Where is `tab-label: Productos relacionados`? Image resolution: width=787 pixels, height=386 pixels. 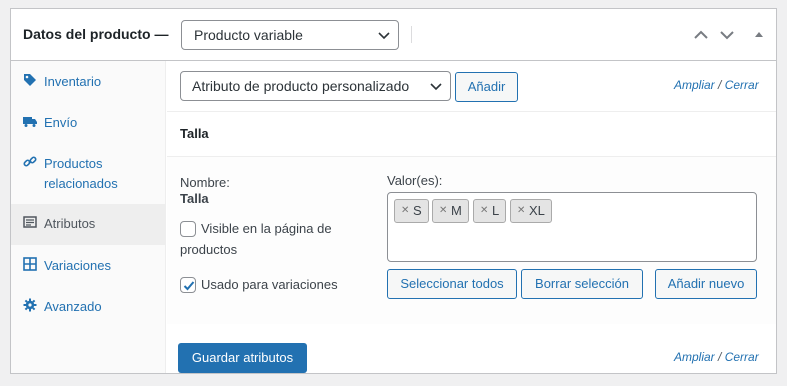 tab-label: Productos relacionados is located at coordinates (81, 173).